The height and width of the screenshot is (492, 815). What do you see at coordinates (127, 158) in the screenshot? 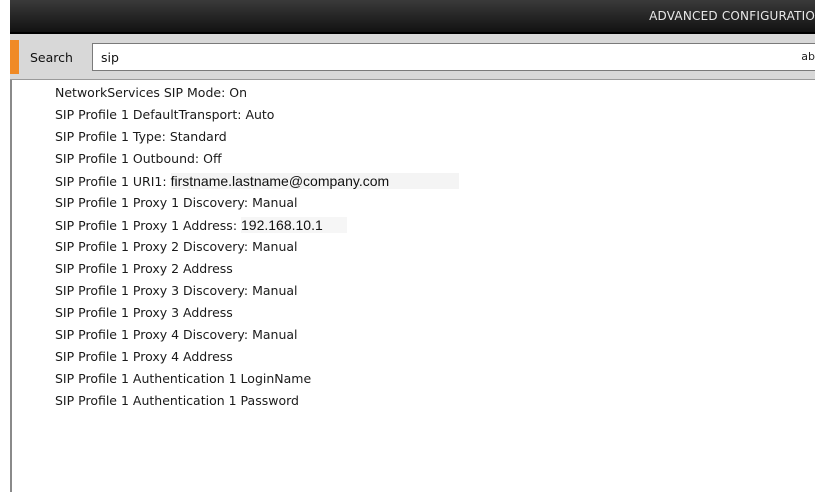
I see `setting-label: SIP Profile 1 Outbound:` at bounding box center [127, 158].